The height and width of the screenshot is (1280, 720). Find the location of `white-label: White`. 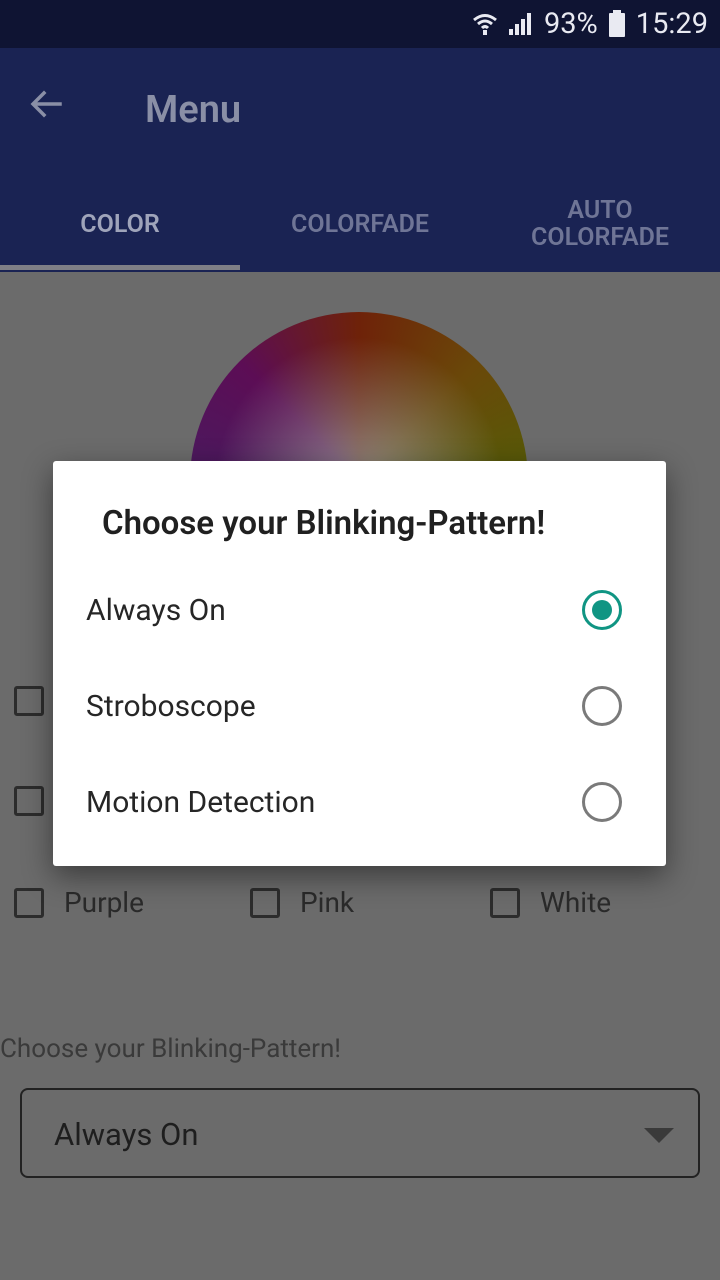

white-label: White is located at coordinates (576, 902).